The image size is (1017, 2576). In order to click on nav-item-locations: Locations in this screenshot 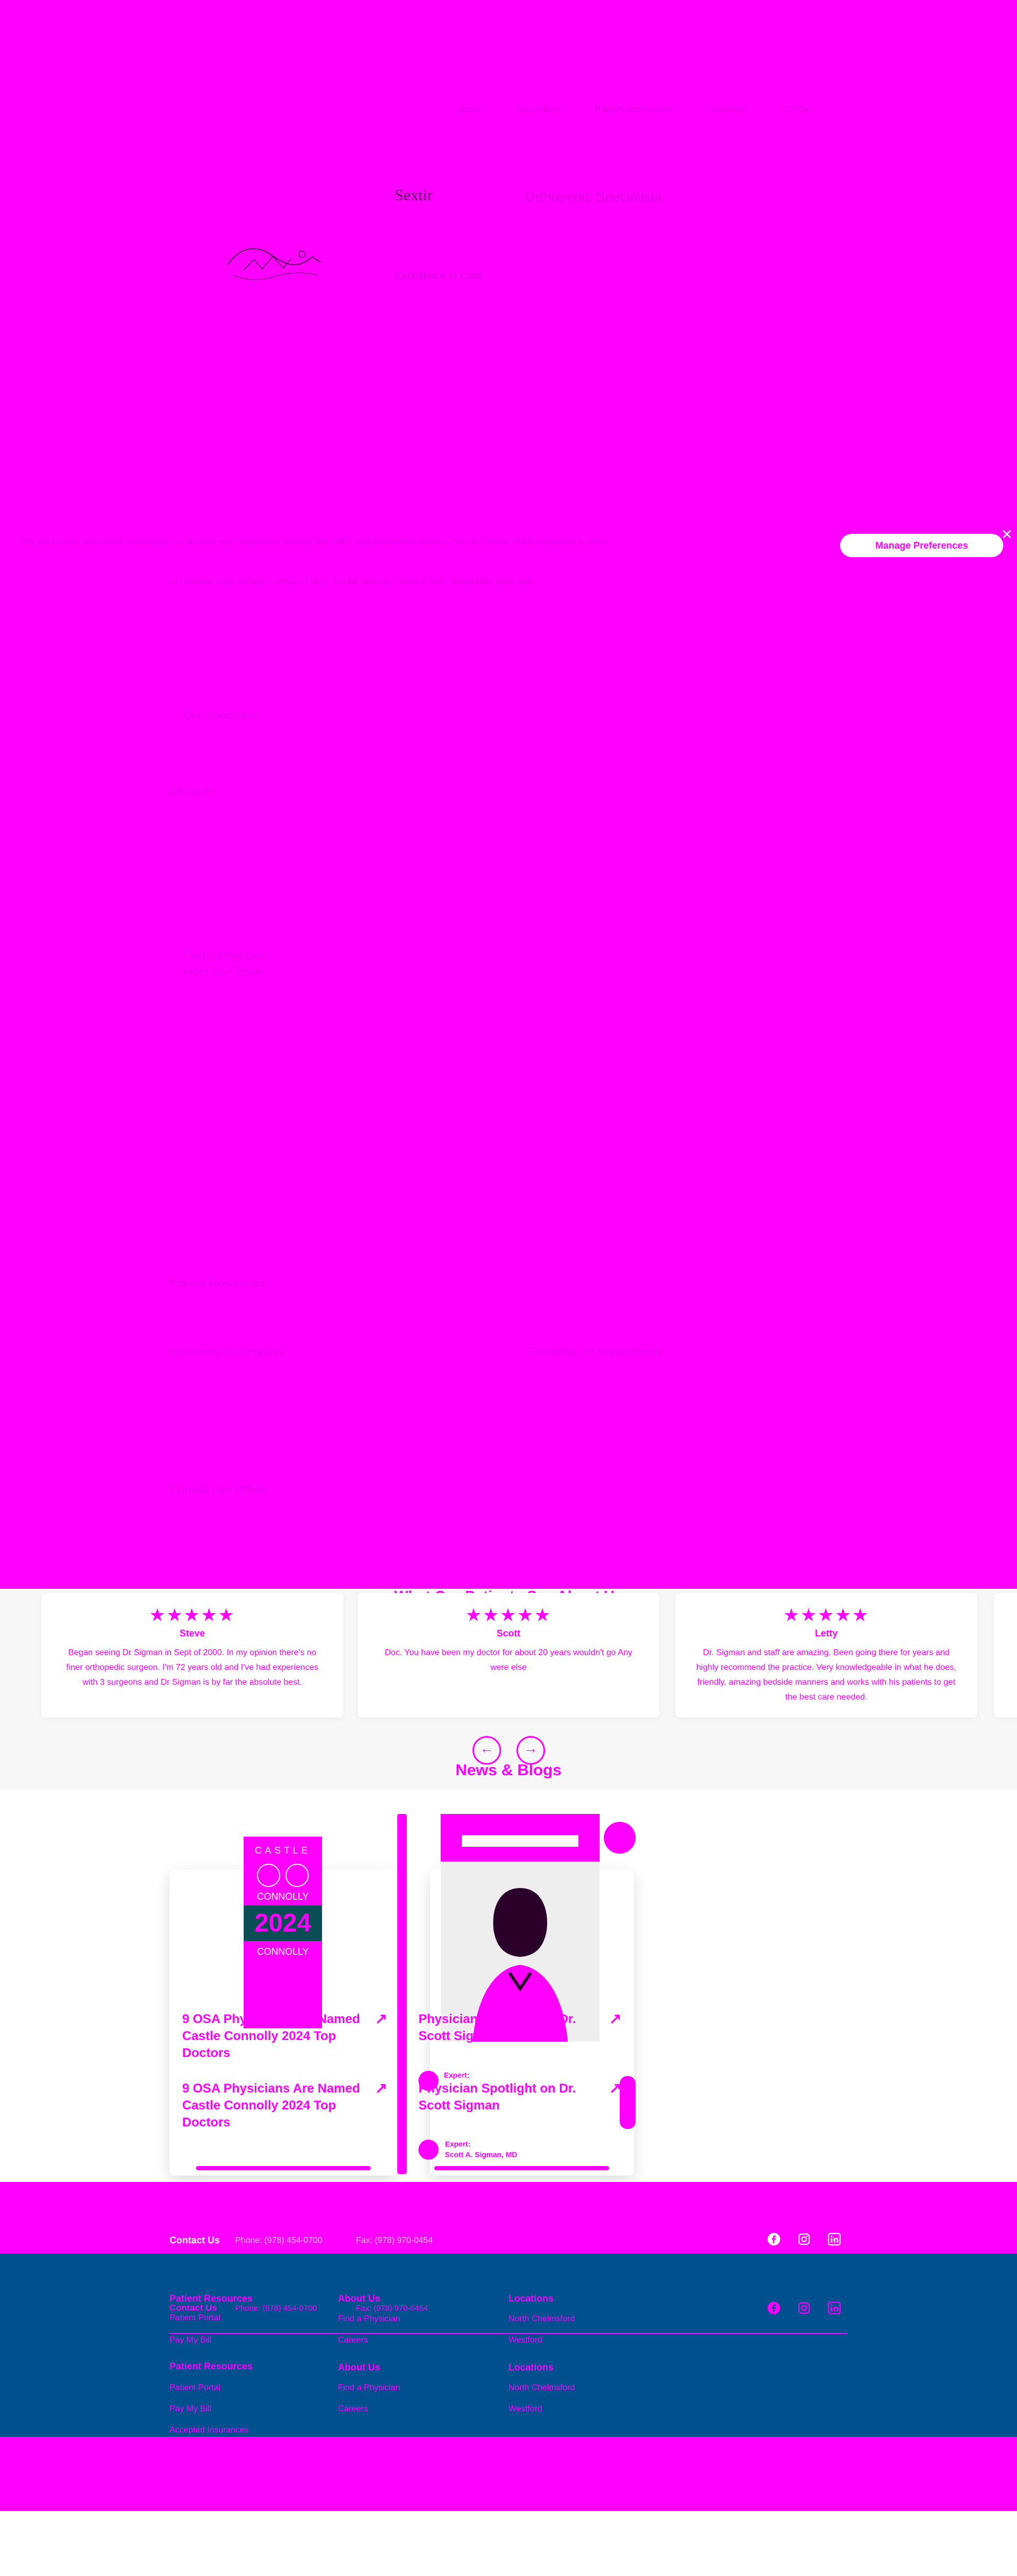, I will do `click(726, 109)`.